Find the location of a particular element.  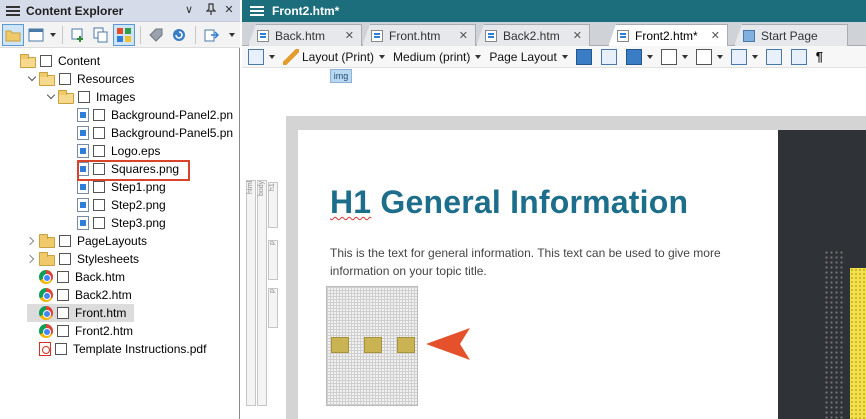

tree-item-label: Background-Panel2.pn is located at coordinates (172, 115).